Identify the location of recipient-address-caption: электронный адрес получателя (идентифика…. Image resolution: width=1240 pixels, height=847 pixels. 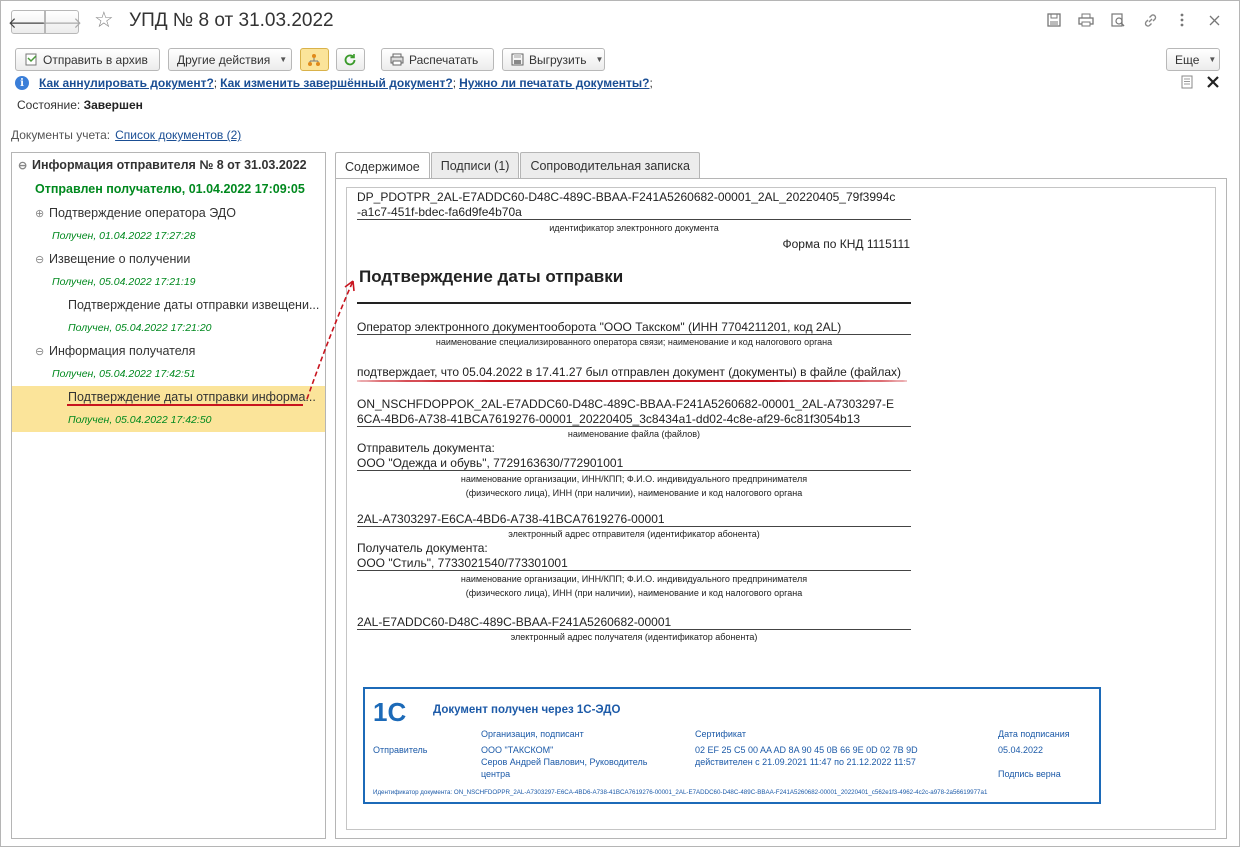
(634, 637).